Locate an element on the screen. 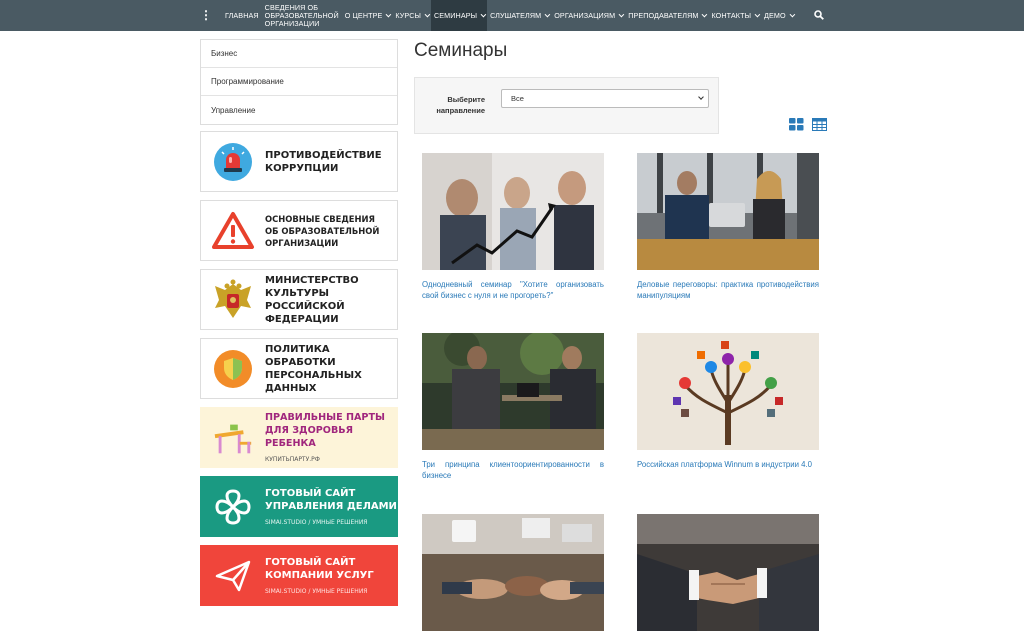  page-title: Семинары is located at coordinates (461, 50).